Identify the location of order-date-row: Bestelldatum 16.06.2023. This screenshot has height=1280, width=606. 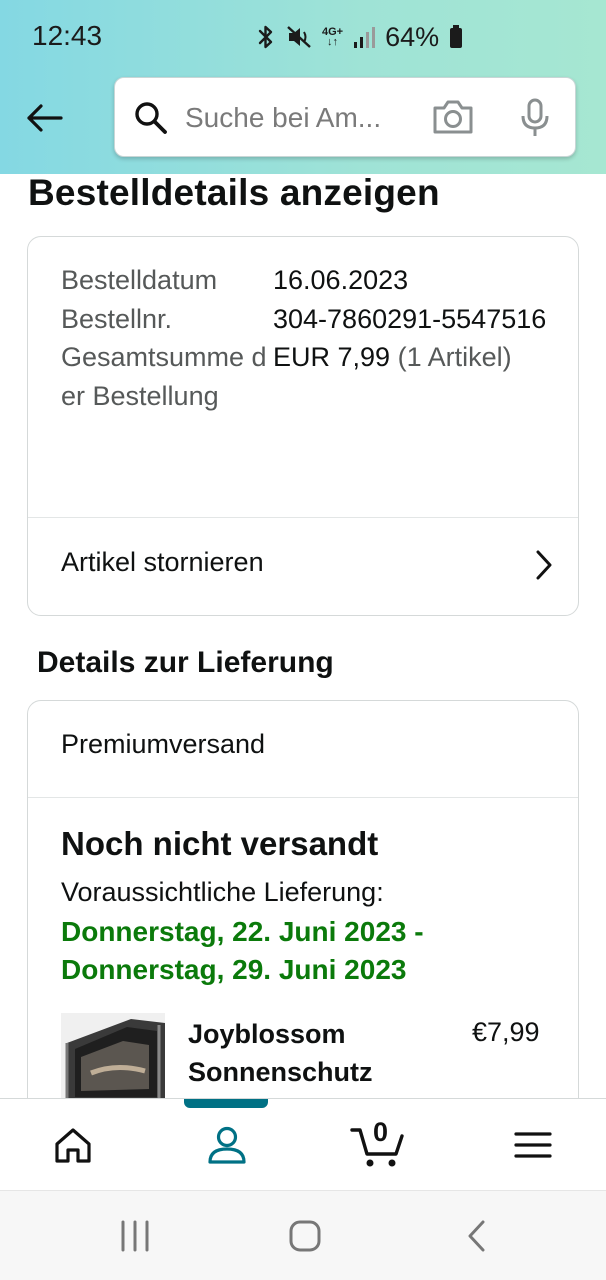
(311, 280).